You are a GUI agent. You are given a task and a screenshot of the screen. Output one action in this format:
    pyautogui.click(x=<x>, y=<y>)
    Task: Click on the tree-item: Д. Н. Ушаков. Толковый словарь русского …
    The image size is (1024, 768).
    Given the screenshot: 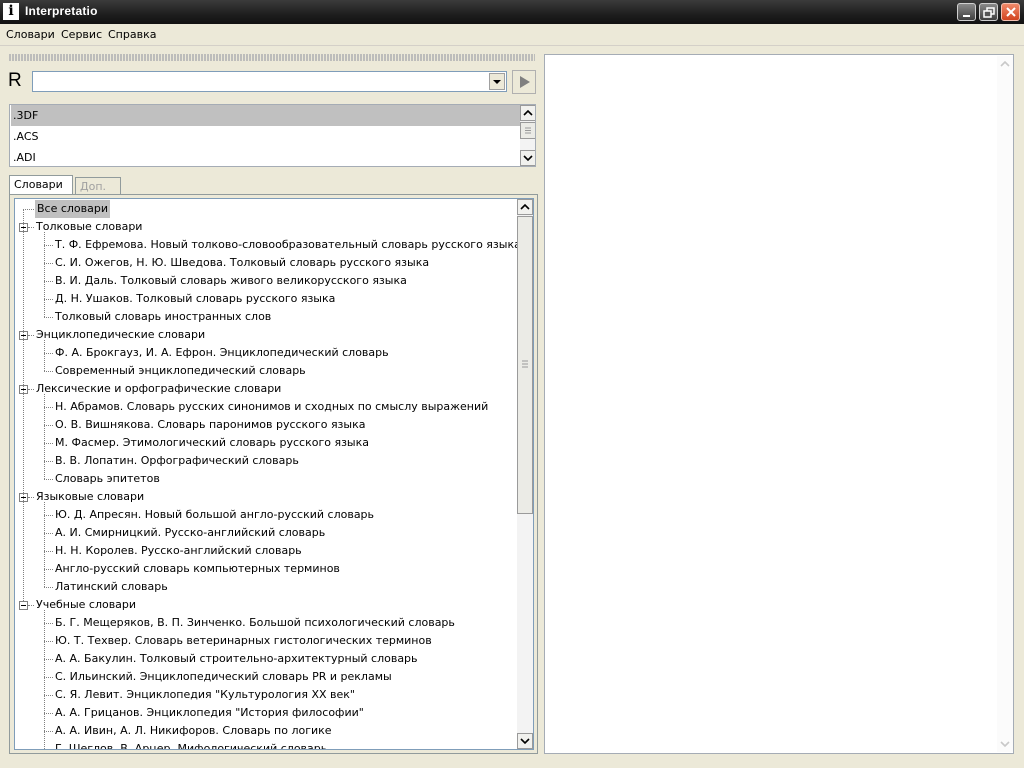 What is the action you would take?
    pyautogui.click(x=195, y=299)
    